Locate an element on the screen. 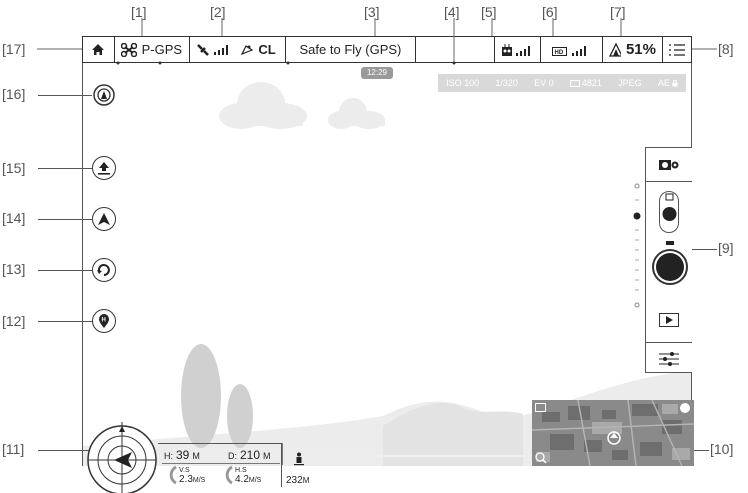 The image size is (748, 493). callout-10: [10] is located at coordinates (722, 449).